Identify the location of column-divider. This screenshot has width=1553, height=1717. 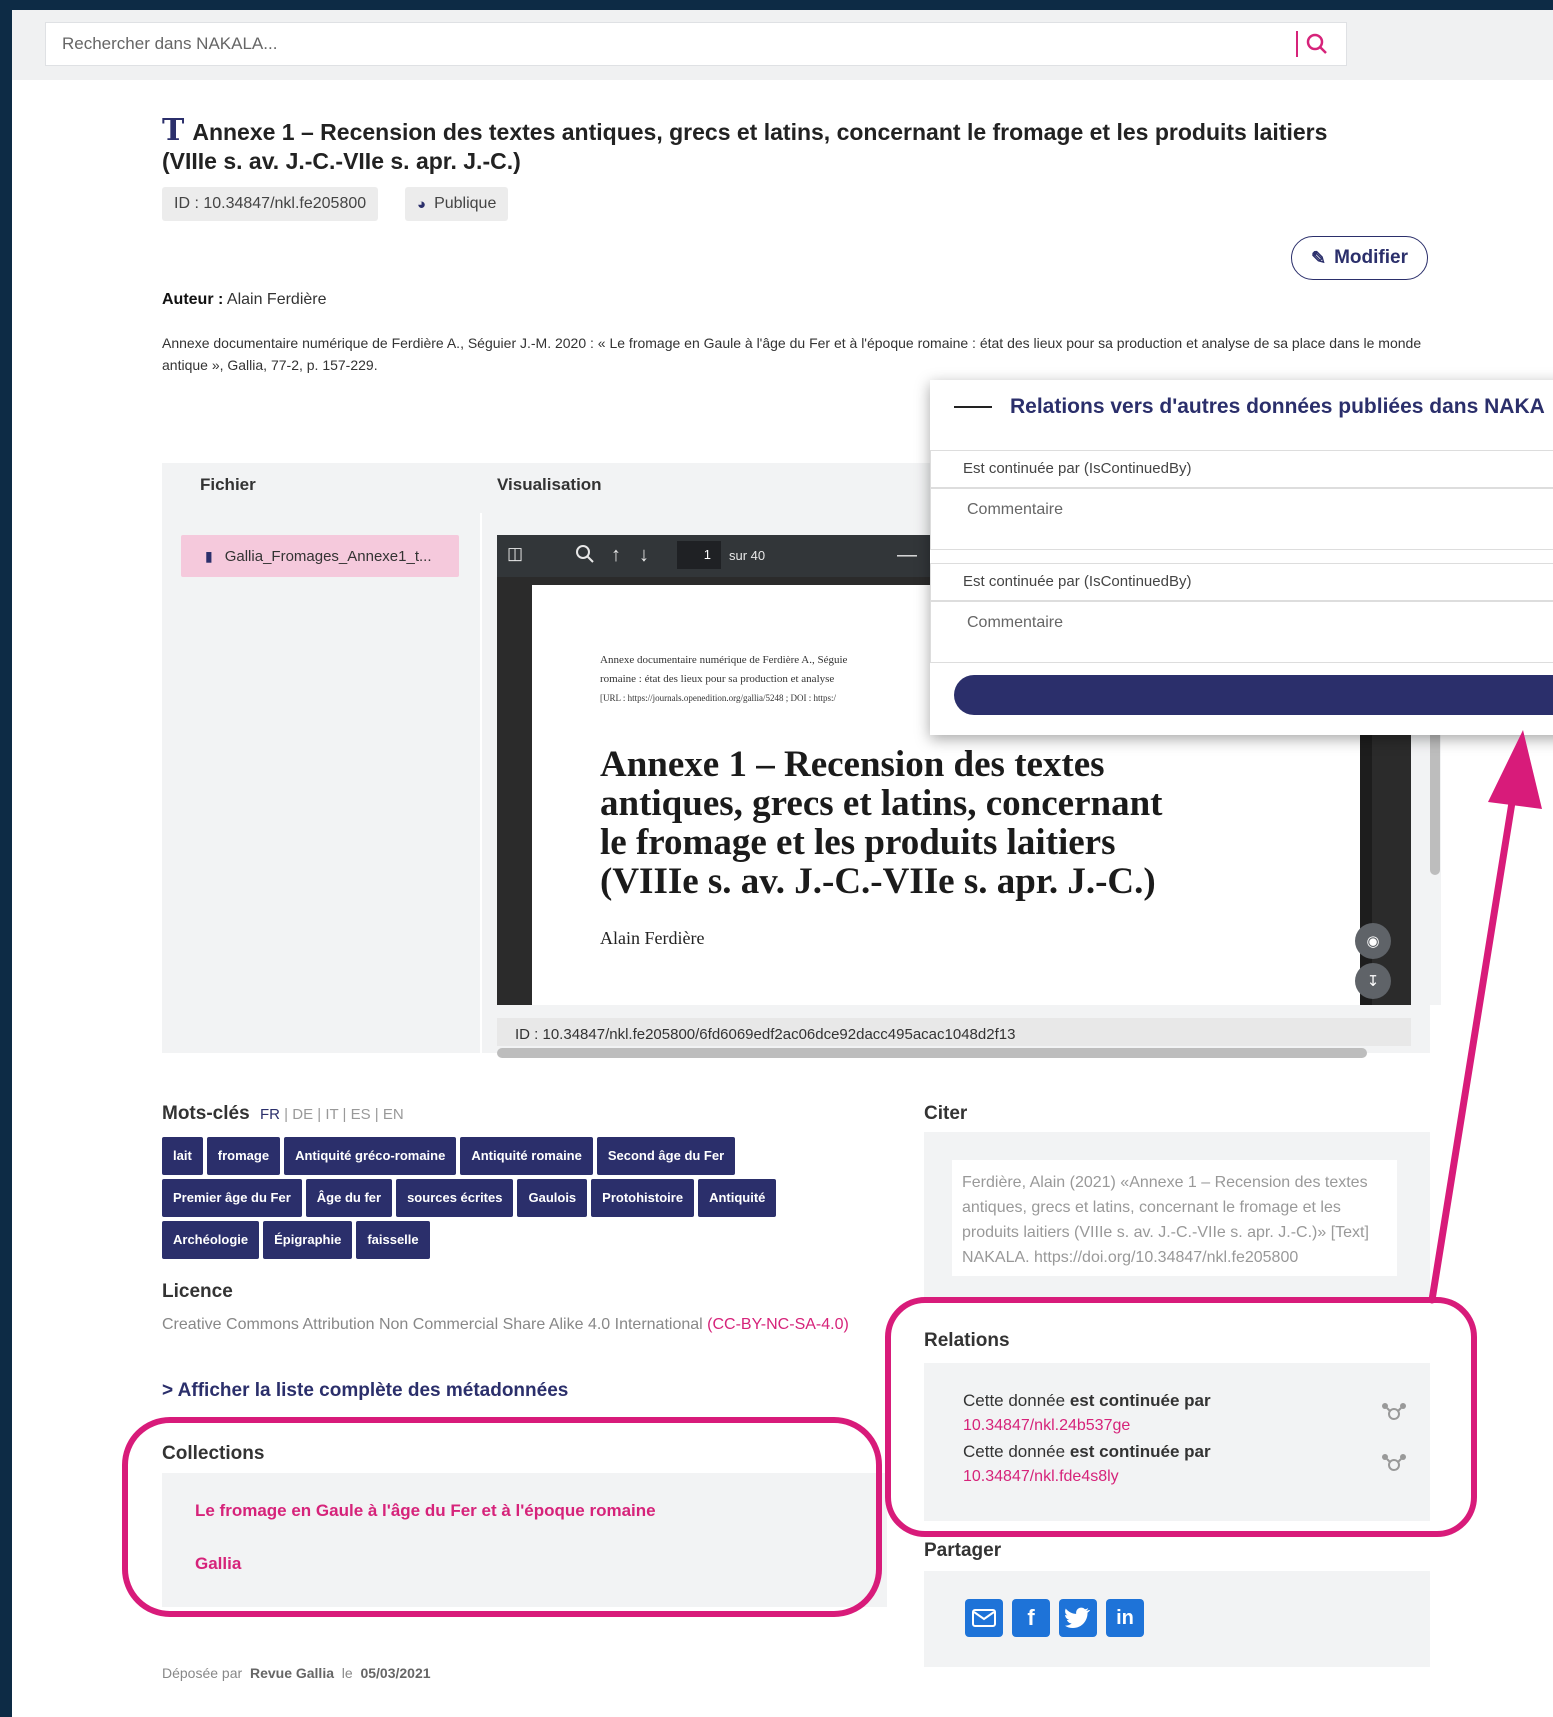
(481, 783).